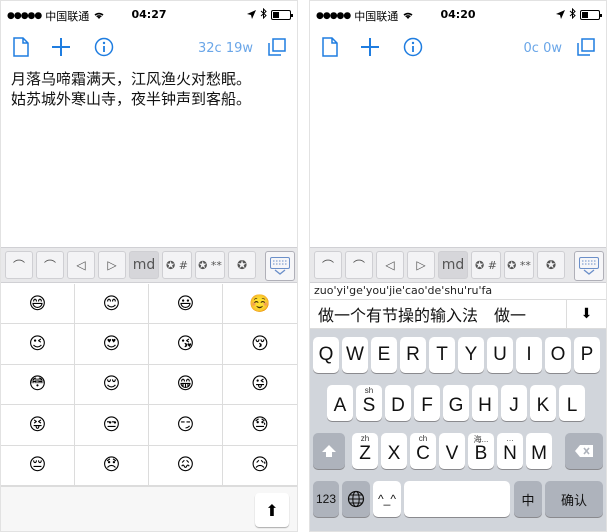 Image resolution: width=607 pixels, height=532 pixels. I want to click on numbers-key: 123, so click(326, 499).